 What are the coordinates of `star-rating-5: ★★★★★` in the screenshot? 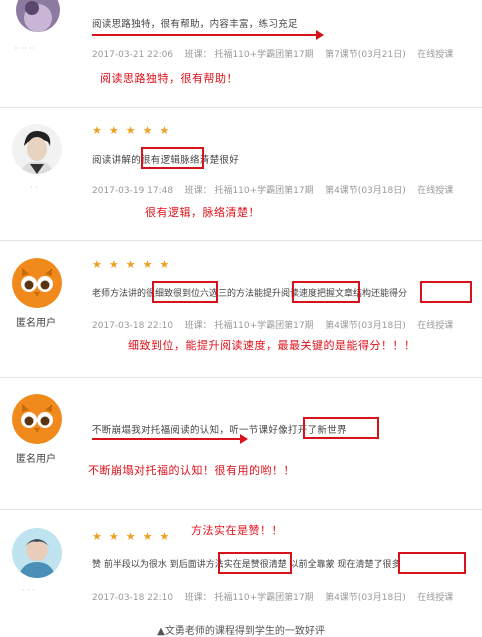 It's located at (134, 536).